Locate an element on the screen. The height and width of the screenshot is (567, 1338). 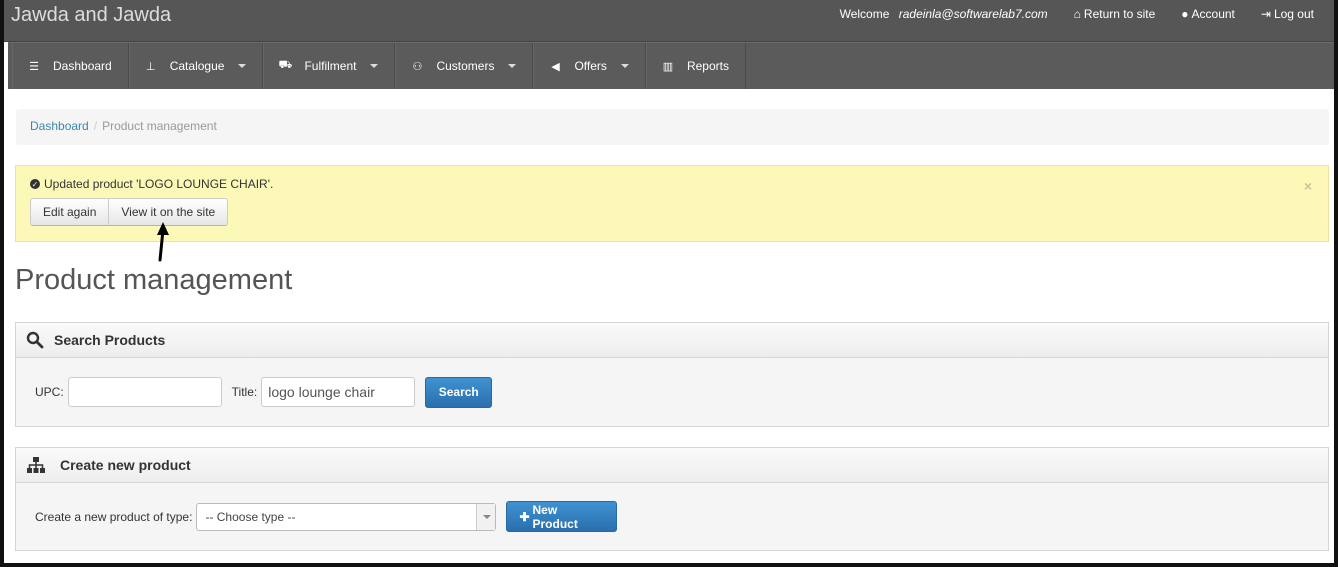
breadcrumb-current: Product management is located at coordinates (159, 126).